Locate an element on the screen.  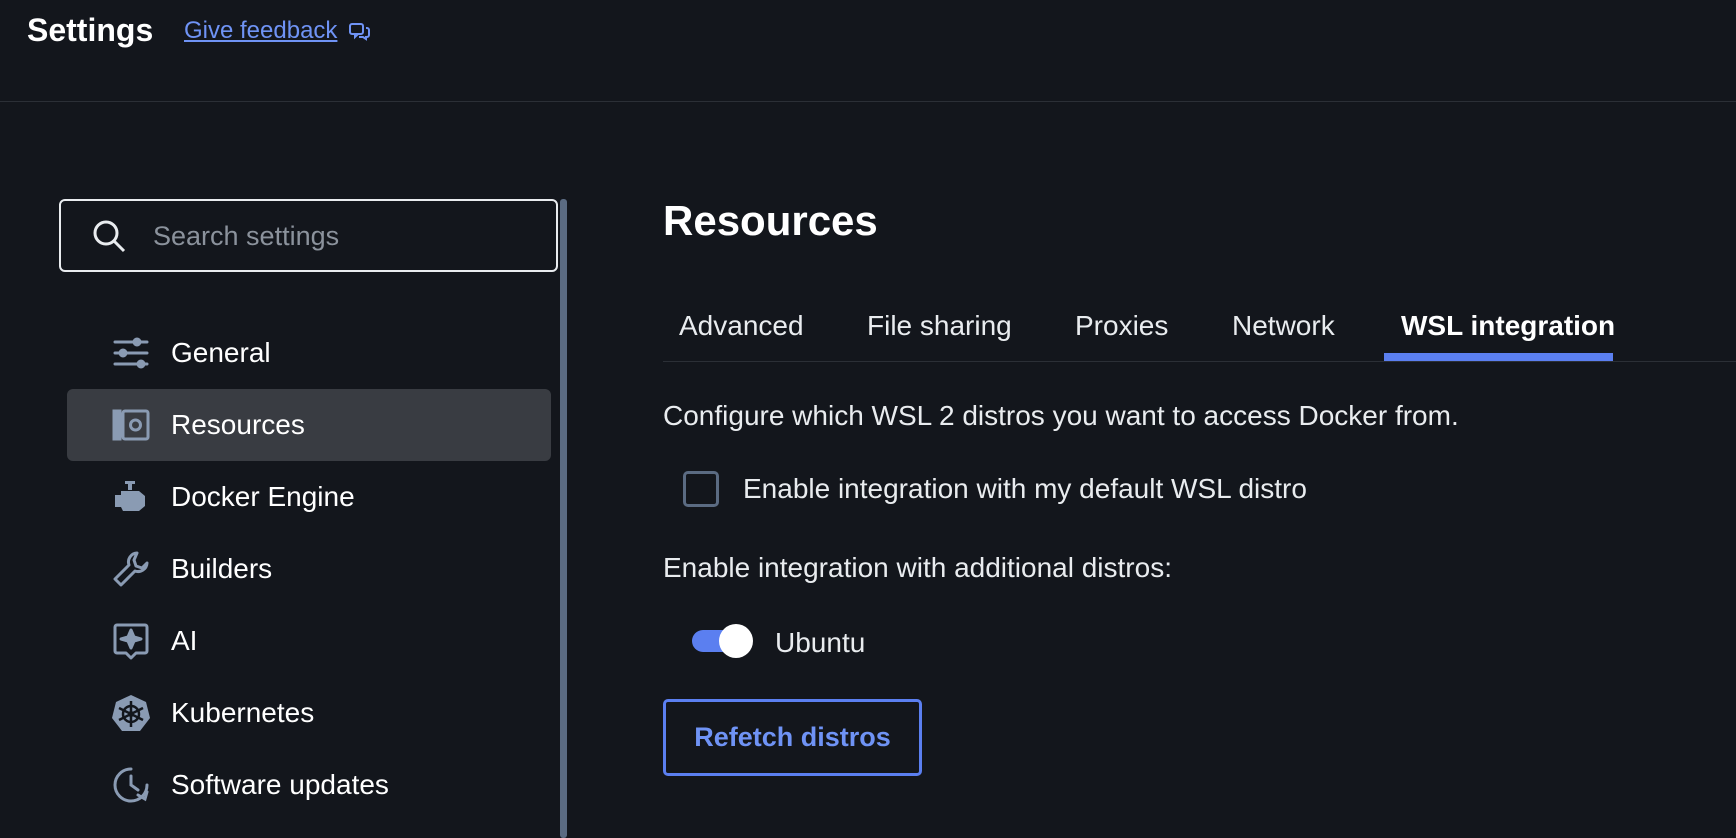
ai-sparkle-icon is located at coordinates (131, 641).